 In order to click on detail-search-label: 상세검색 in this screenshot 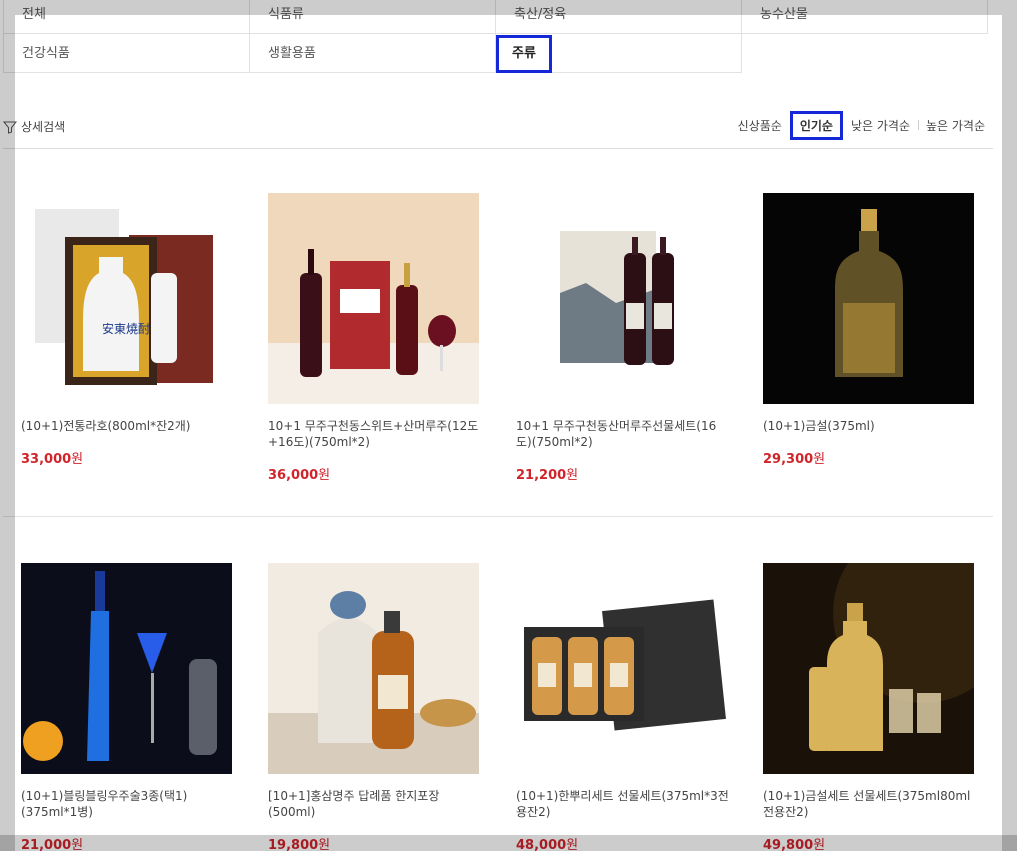, I will do `click(43, 127)`.